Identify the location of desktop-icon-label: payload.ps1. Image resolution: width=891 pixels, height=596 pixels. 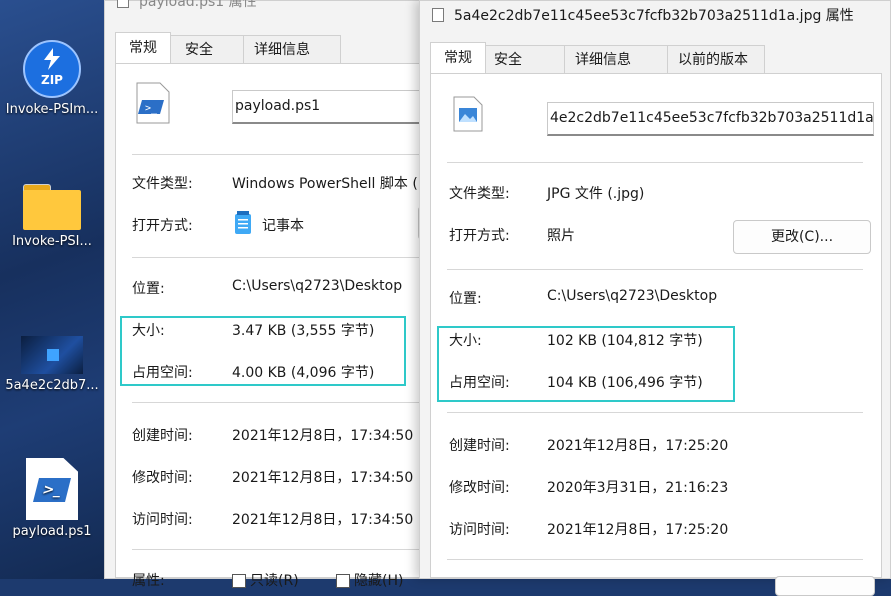
(52, 531).